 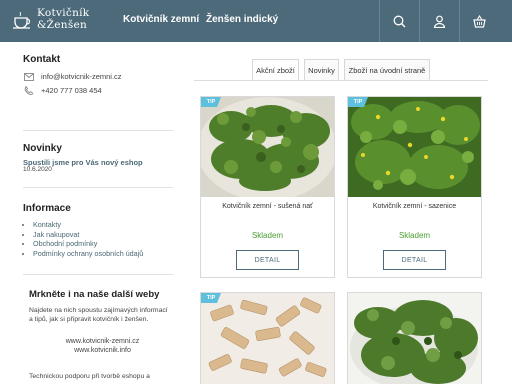 I want to click on product-card, so click(x=414, y=338).